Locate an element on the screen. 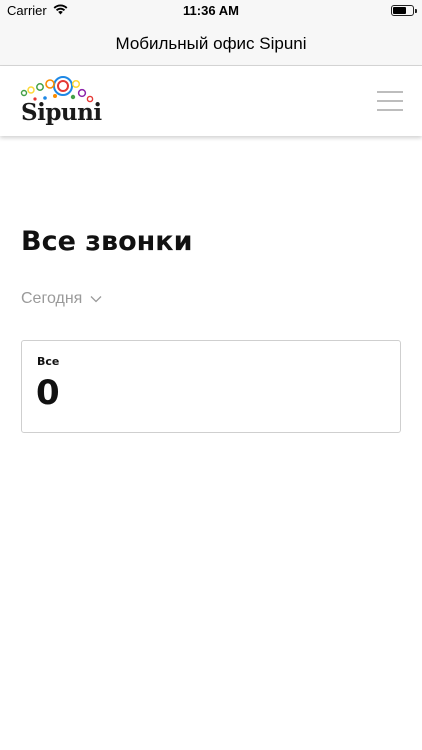  status-time: 11:36 AM is located at coordinates (211, 10).